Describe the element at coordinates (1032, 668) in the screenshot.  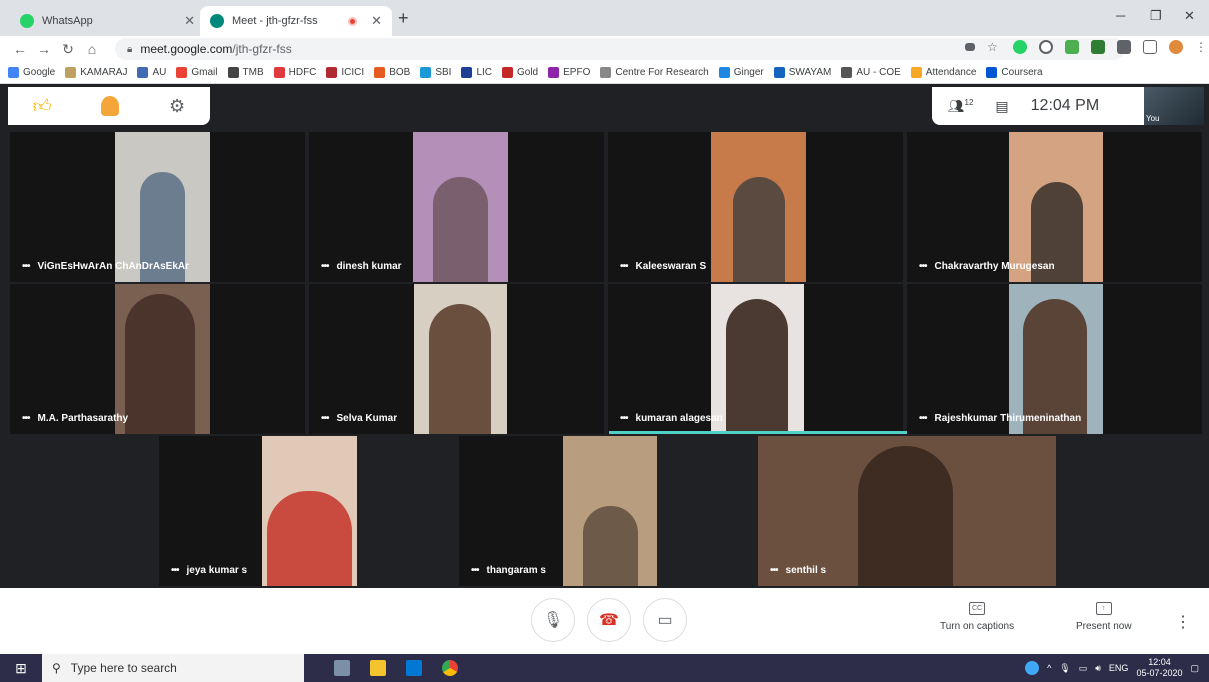
I see `help-icon` at that location.